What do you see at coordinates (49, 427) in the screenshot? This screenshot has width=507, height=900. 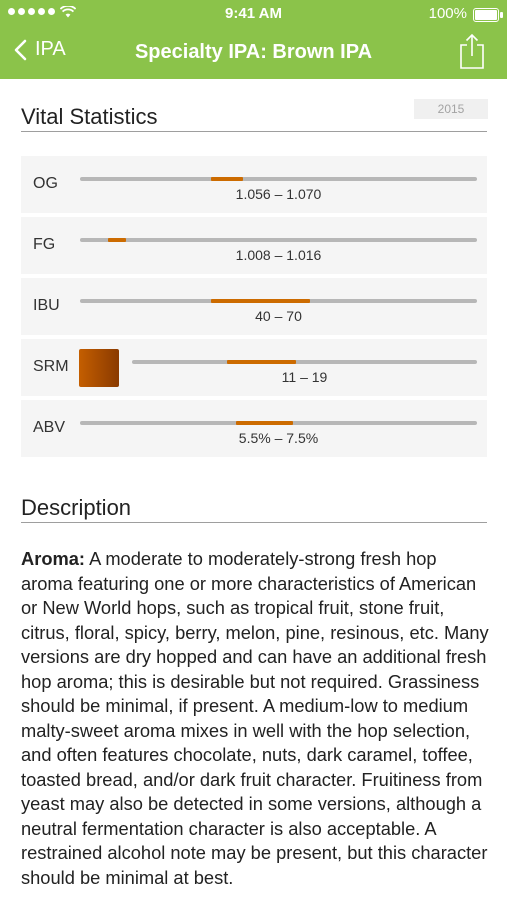 I see `stat-label: ABV` at bounding box center [49, 427].